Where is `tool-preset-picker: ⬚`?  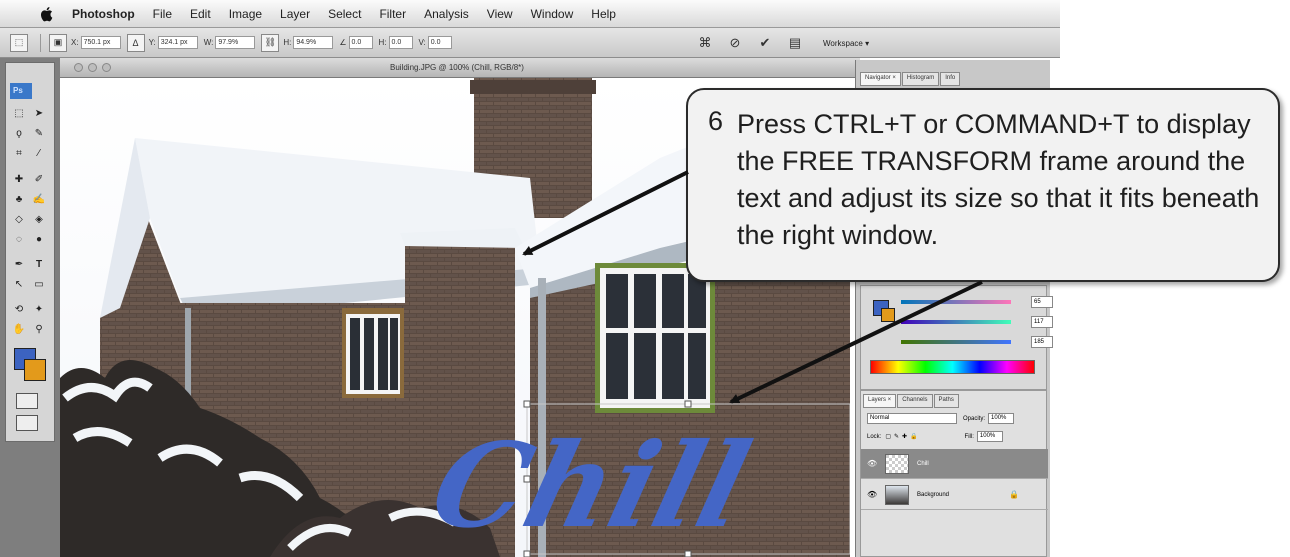 tool-preset-picker: ⬚ is located at coordinates (19, 42).